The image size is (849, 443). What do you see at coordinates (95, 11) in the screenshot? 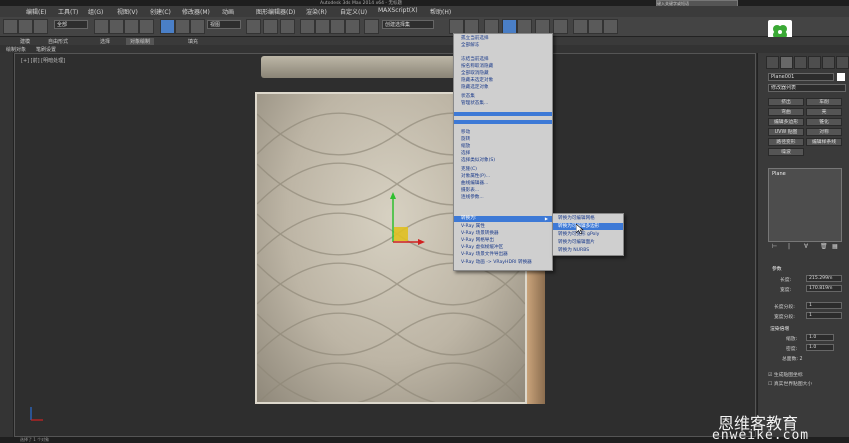
I see `menu-group: 组(G)` at bounding box center [95, 11].